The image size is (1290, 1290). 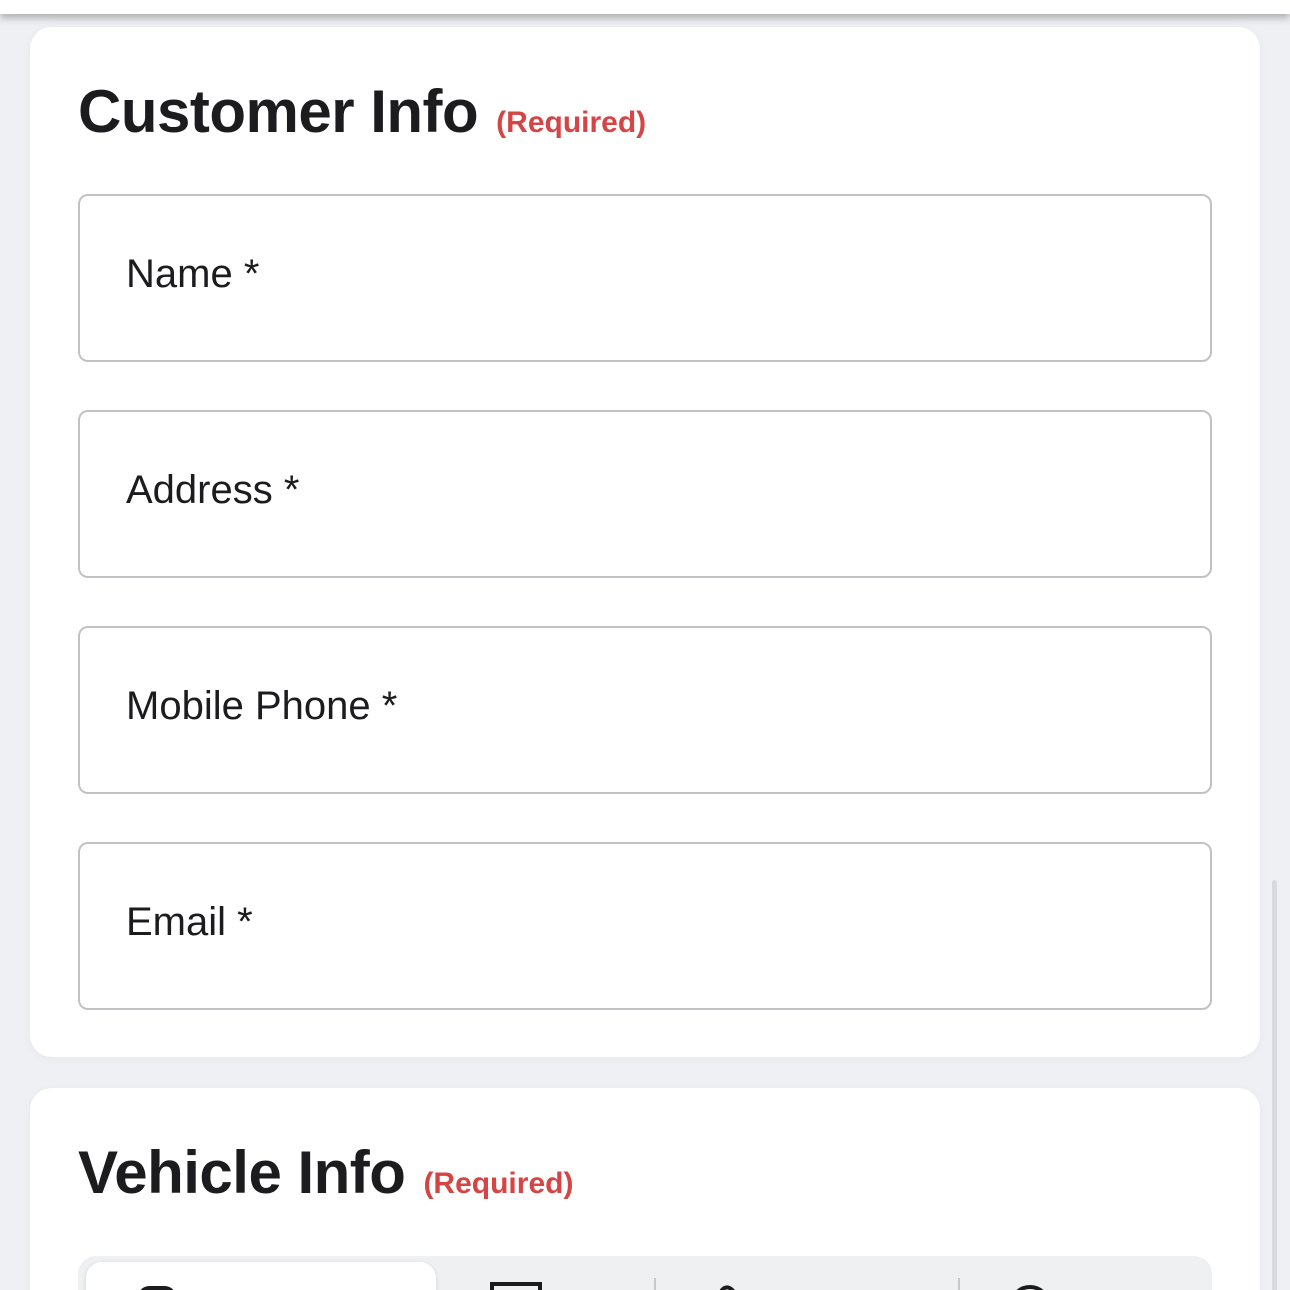 What do you see at coordinates (189, 921) in the screenshot?
I see `email-field-label: Email *` at bounding box center [189, 921].